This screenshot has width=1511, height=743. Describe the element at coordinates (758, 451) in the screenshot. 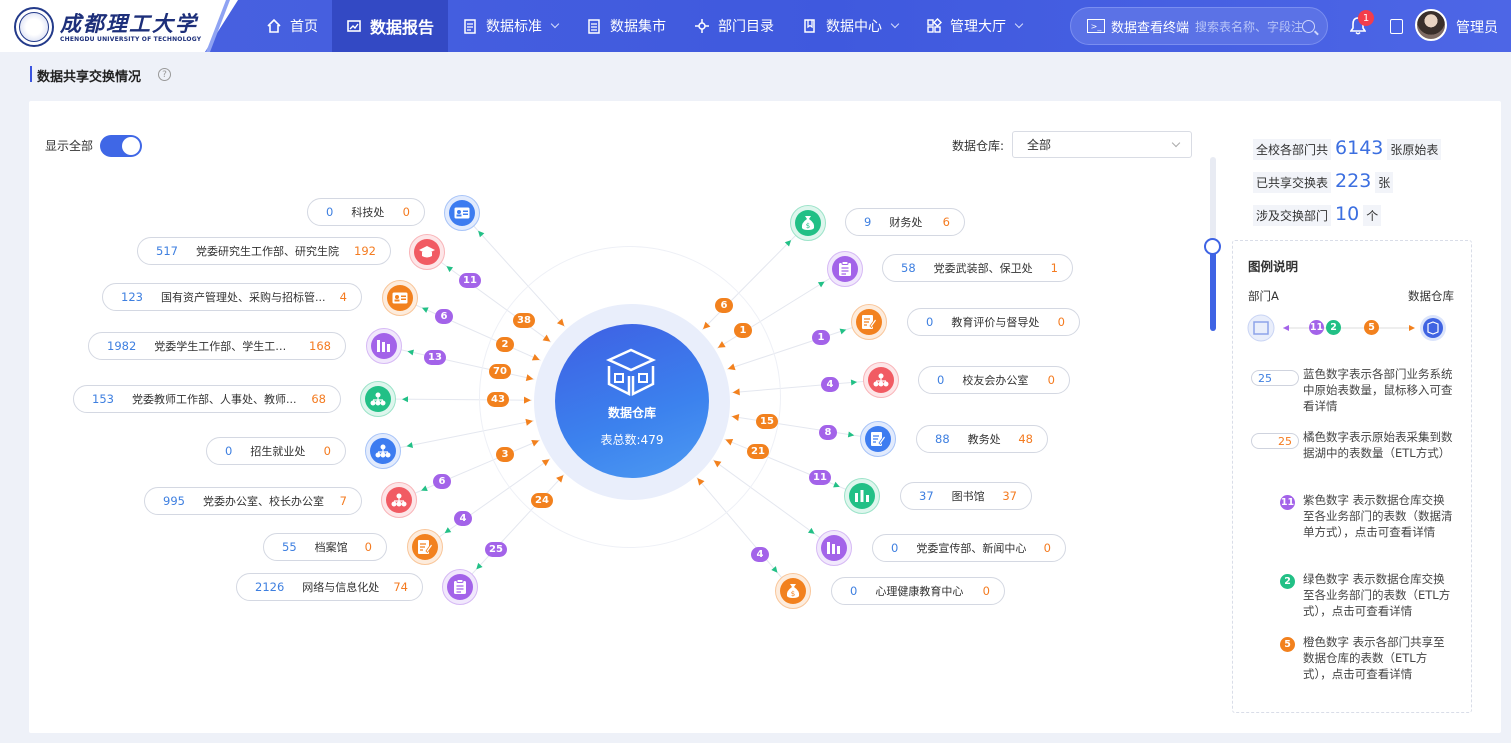

I see `orange-exchange-badge: 21` at that location.